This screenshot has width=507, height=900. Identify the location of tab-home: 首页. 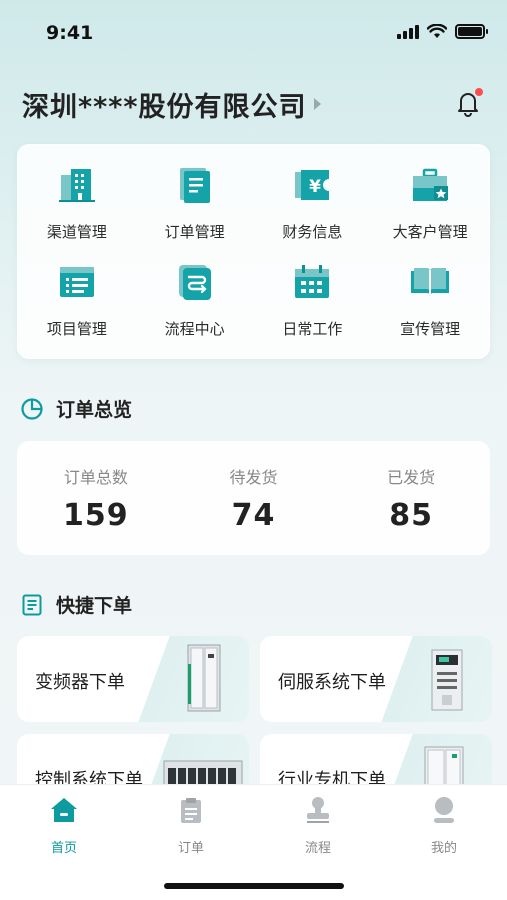
(64, 825).